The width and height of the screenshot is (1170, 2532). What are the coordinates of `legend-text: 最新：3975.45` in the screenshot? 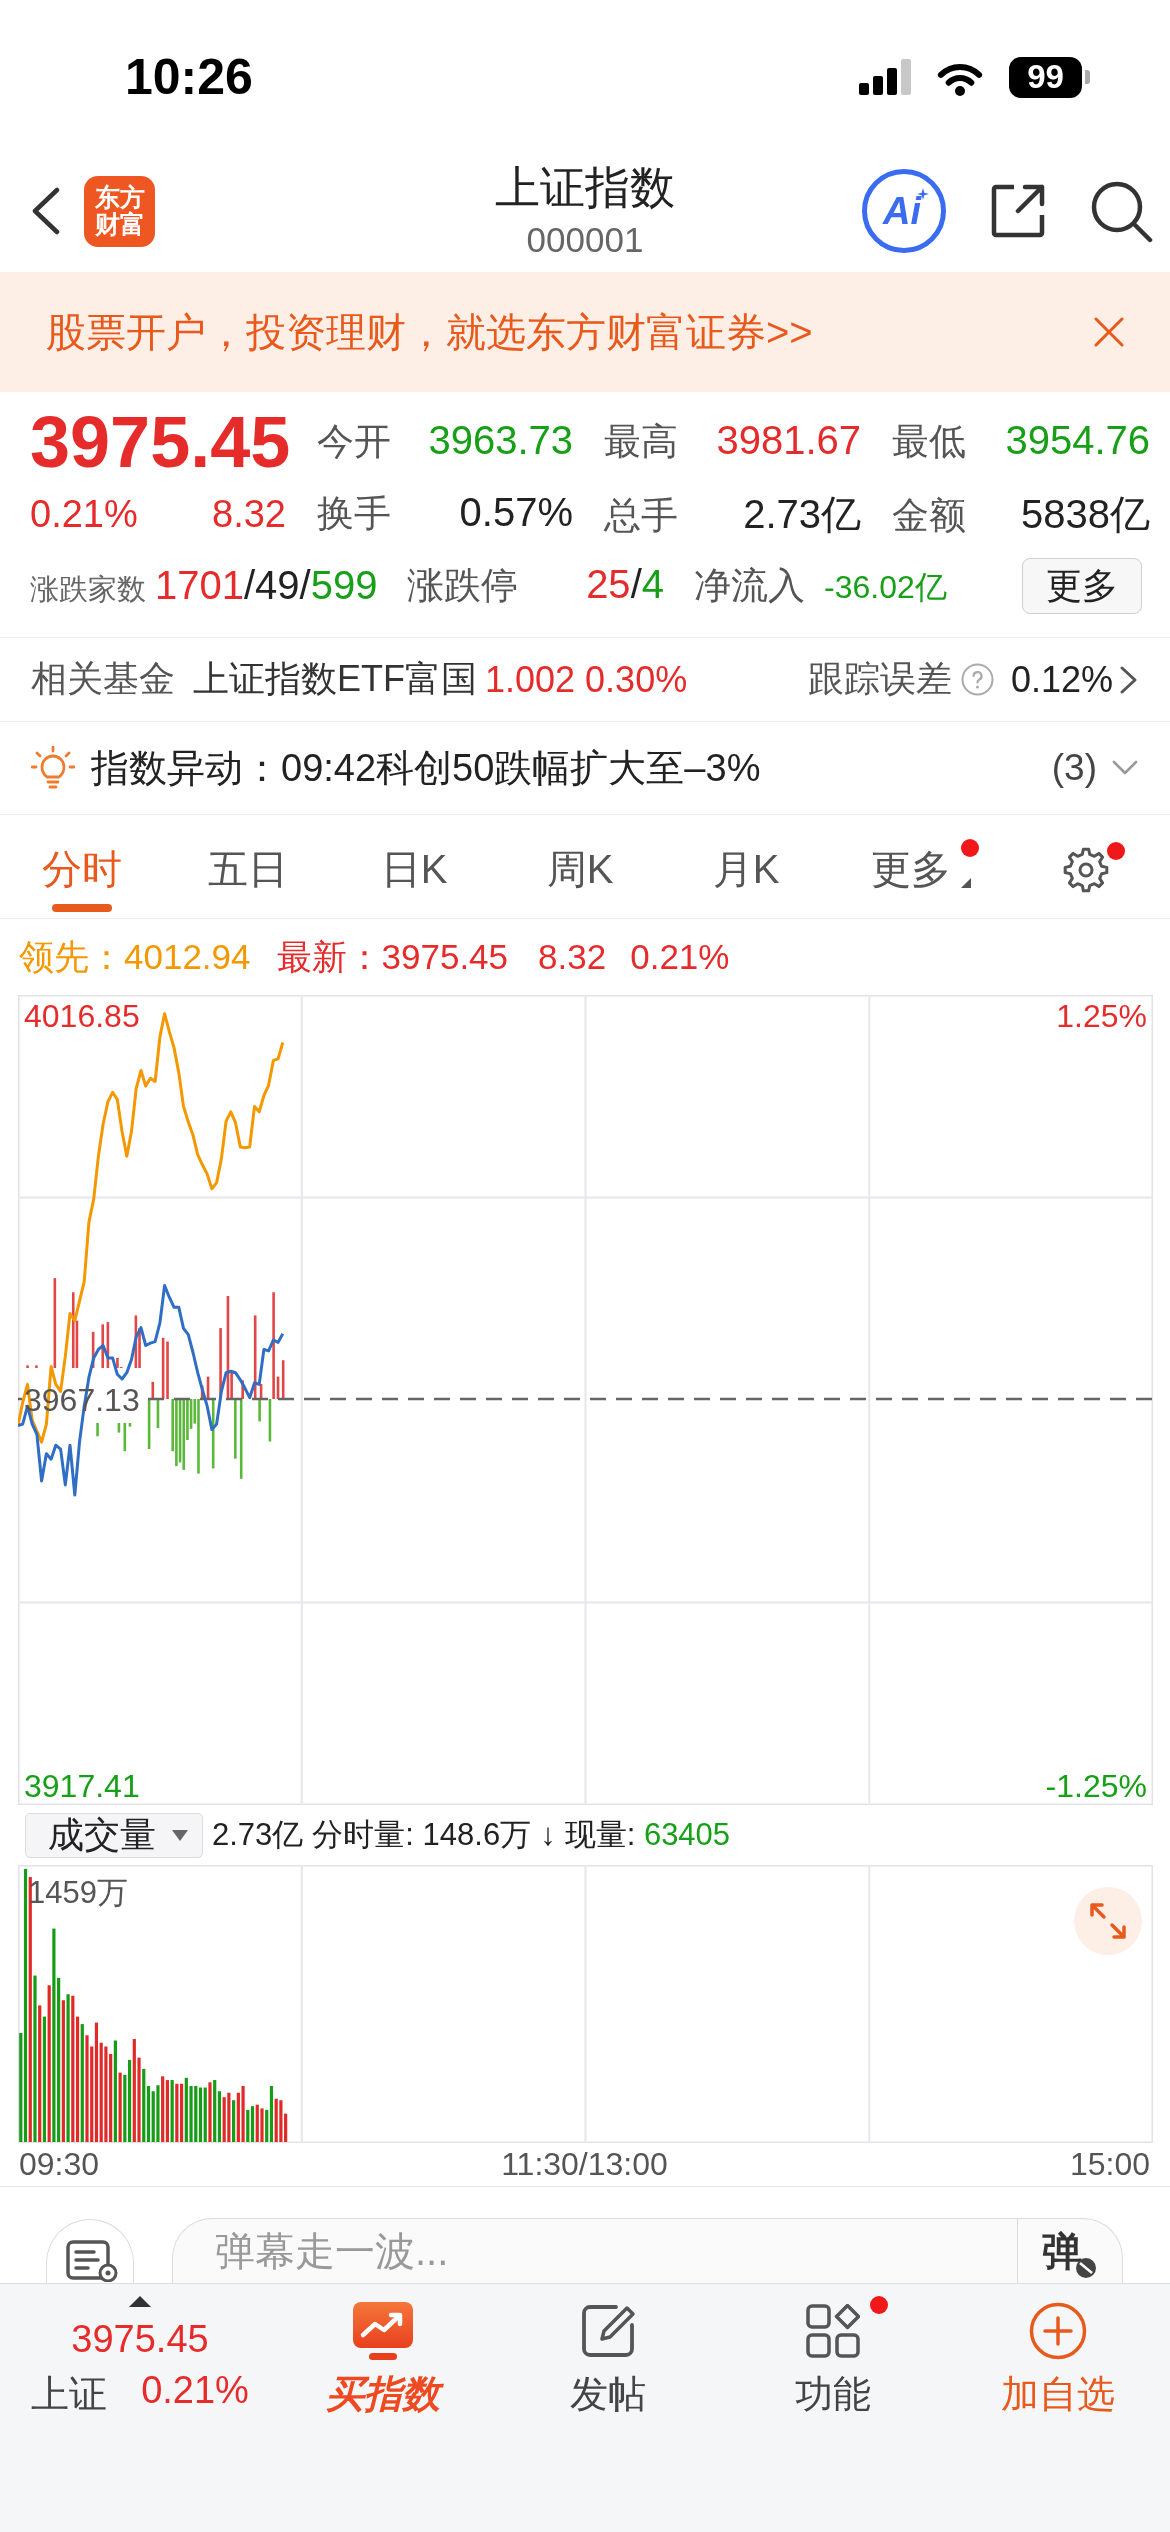 It's located at (392, 956).